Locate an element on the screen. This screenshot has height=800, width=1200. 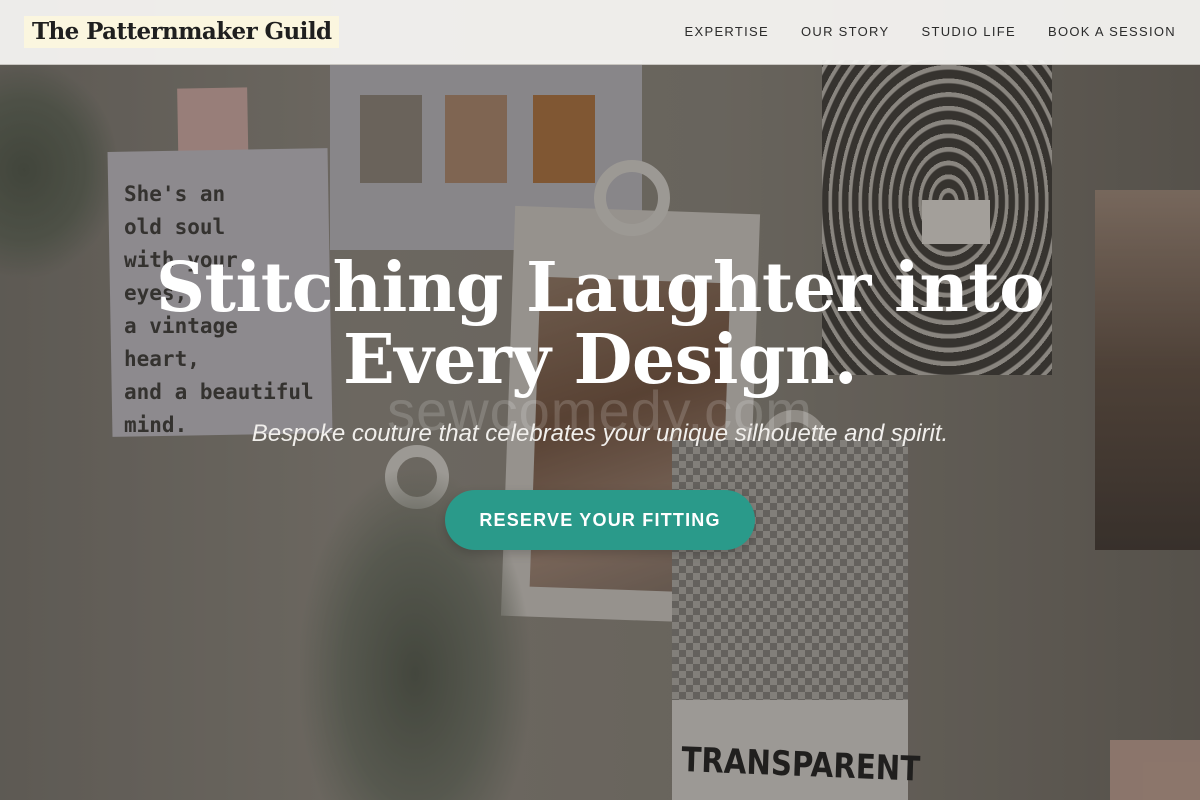
nav-link-book-a-session: BOOK A SESSION is located at coordinates (1112, 32).